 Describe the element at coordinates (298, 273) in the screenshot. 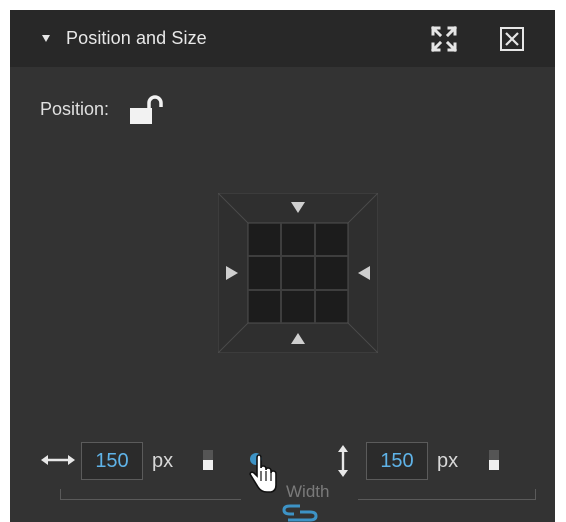

I see `anchor-grid` at that location.